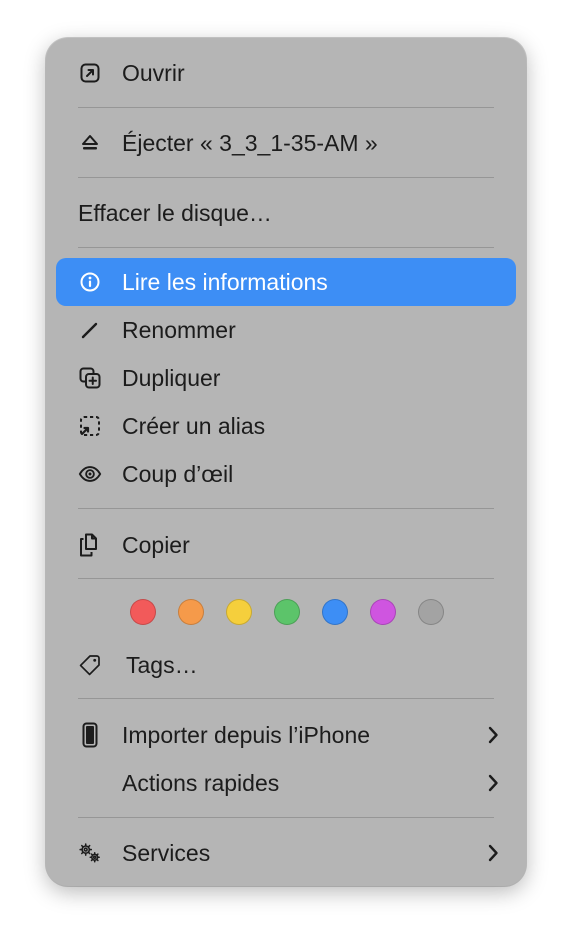 The width and height of the screenshot is (572, 940). I want to click on menu-item-label: Coup d’œil, so click(178, 474).